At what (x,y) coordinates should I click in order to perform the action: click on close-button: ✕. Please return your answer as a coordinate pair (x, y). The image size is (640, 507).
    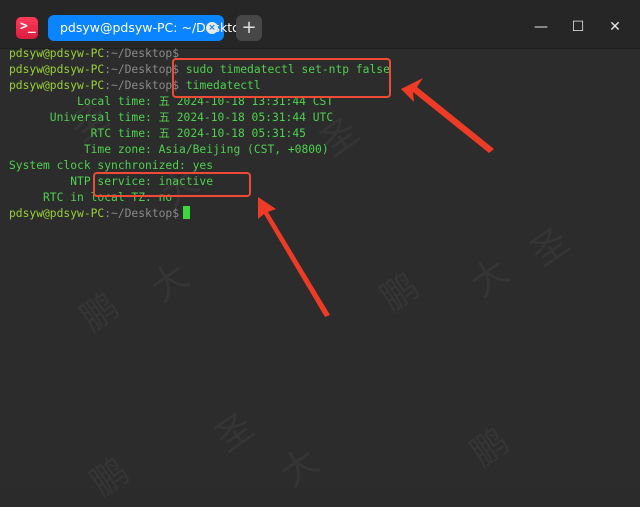
    Looking at the image, I should click on (615, 27).